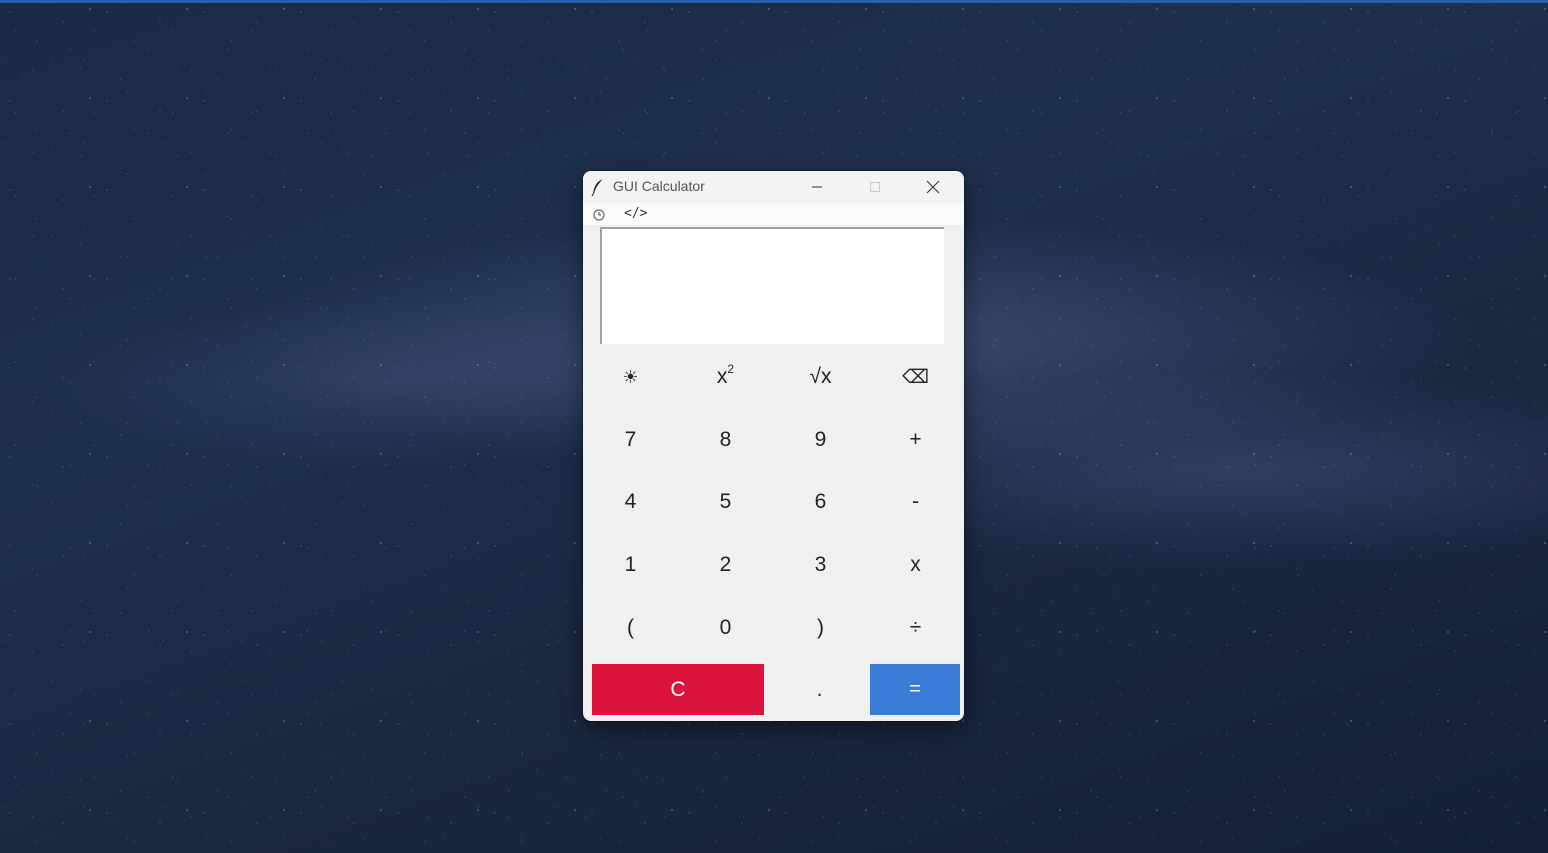 Image resolution: width=1548 pixels, height=853 pixels. Describe the element at coordinates (915, 689) in the screenshot. I see `equals-button: =` at that location.